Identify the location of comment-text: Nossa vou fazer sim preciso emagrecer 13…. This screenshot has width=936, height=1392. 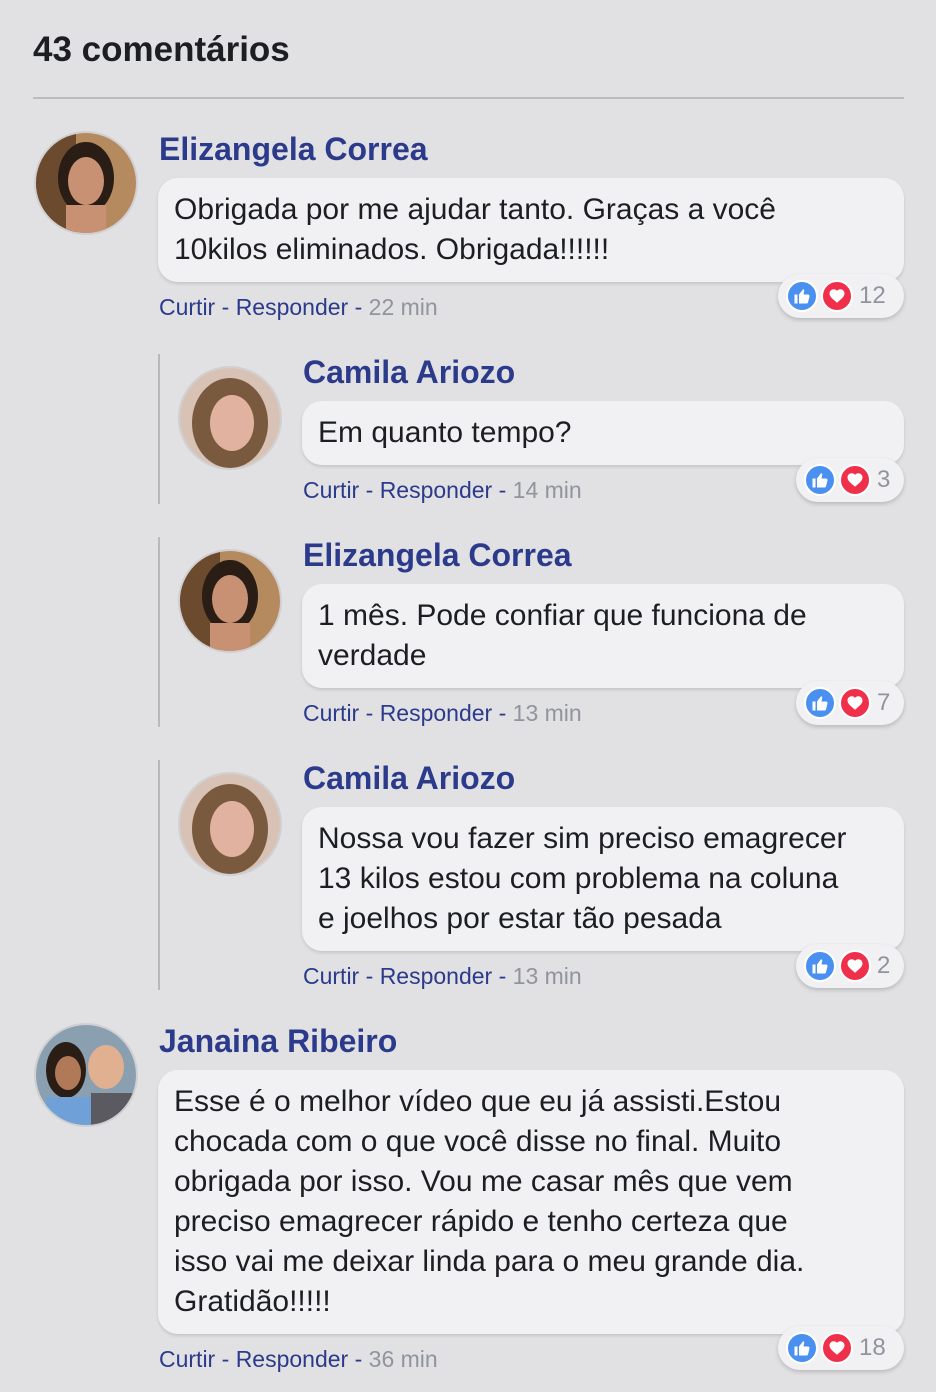
(582, 878).